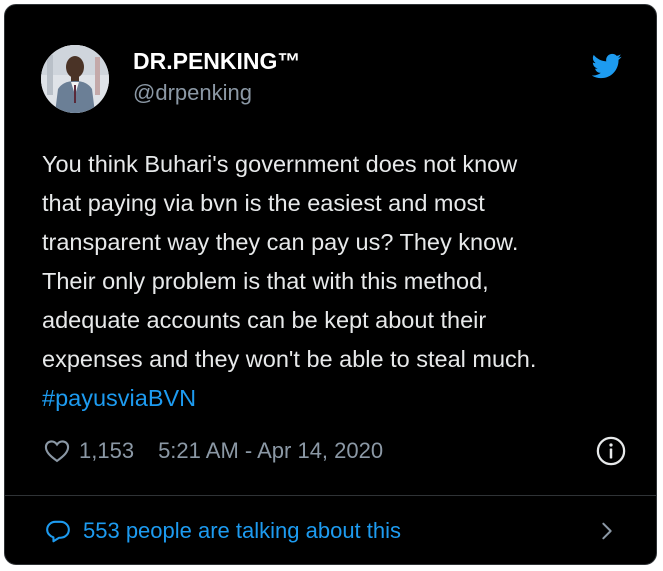 The image size is (663, 571). Describe the element at coordinates (216, 61) in the screenshot. I see `display-name: DR.PENKING™` at that location.